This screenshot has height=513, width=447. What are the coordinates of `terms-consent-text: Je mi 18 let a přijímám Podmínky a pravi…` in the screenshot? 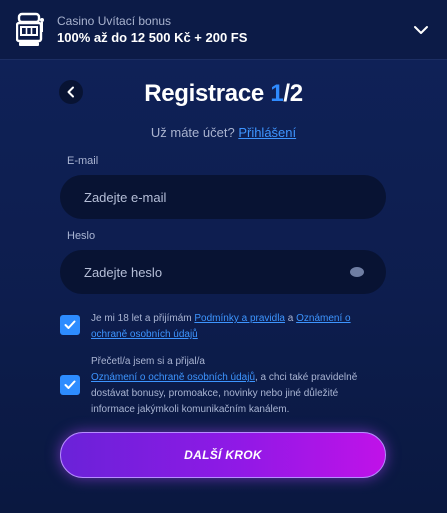 It's located at (237, 327).